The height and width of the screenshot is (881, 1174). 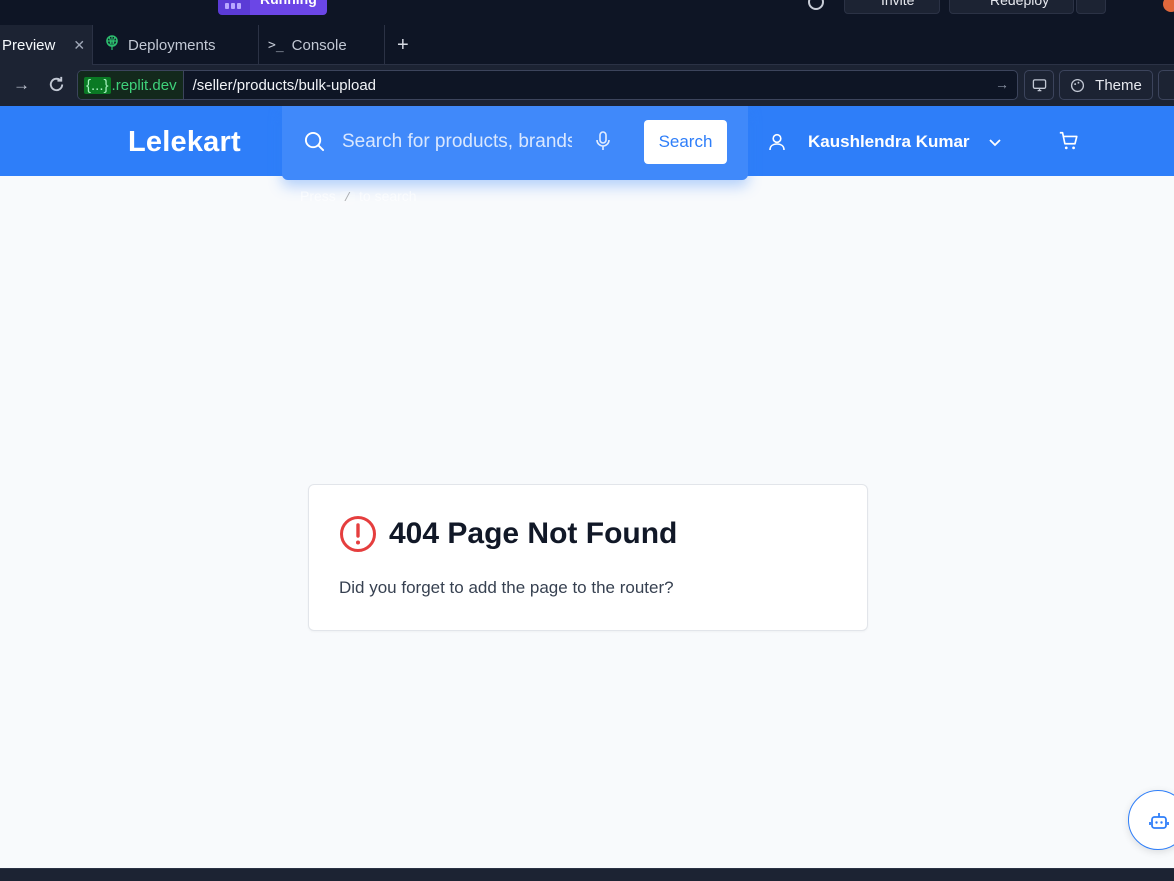 What do you see at coordinates (1106, 85) in the screenshot?
I see `theme-button: Theme` at bounding box center [1106, 85].